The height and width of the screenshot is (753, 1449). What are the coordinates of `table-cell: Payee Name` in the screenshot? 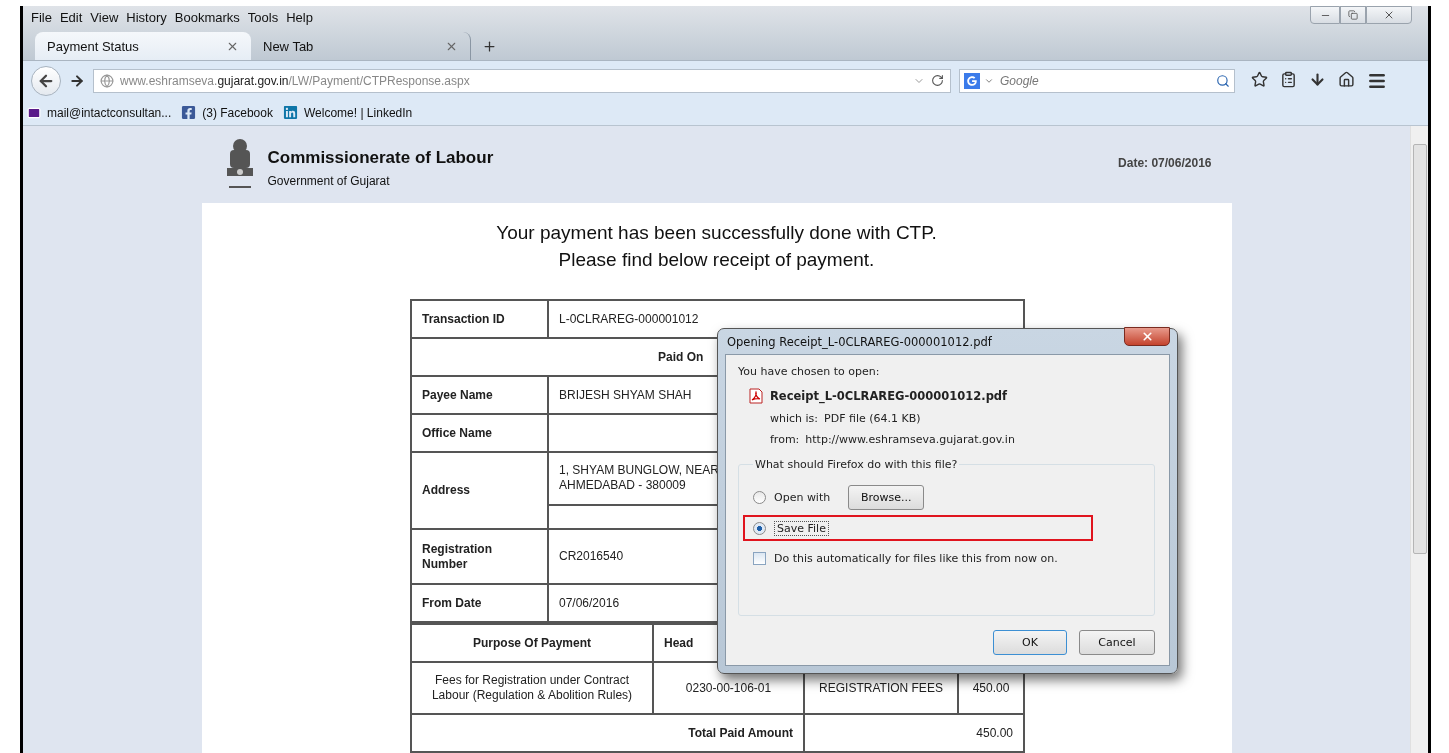 It's located at (479, 395).